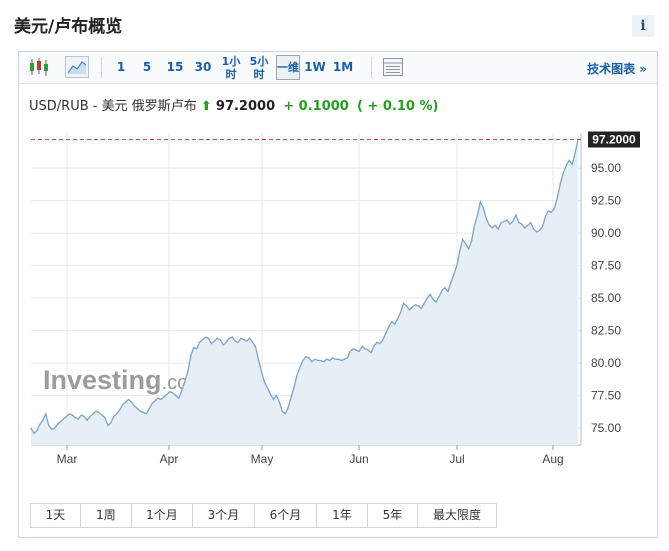 The width and height of the screenshot is (669, 551). What do you see at coordinates (614, 140) in the screenshot?
I see `last-price-label: 97.2000` at bounding box center [614, 140].